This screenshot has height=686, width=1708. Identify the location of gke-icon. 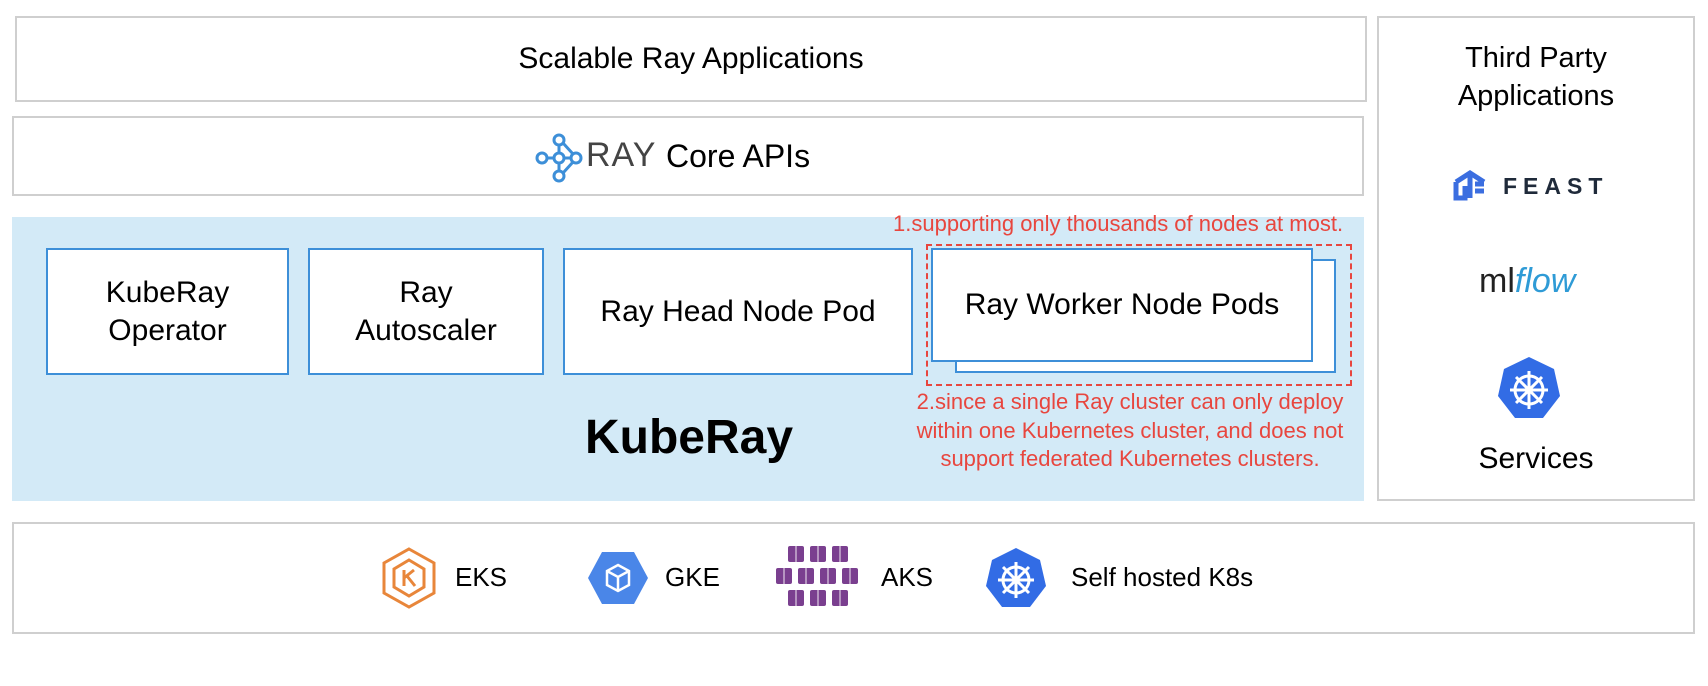
(618, 578).